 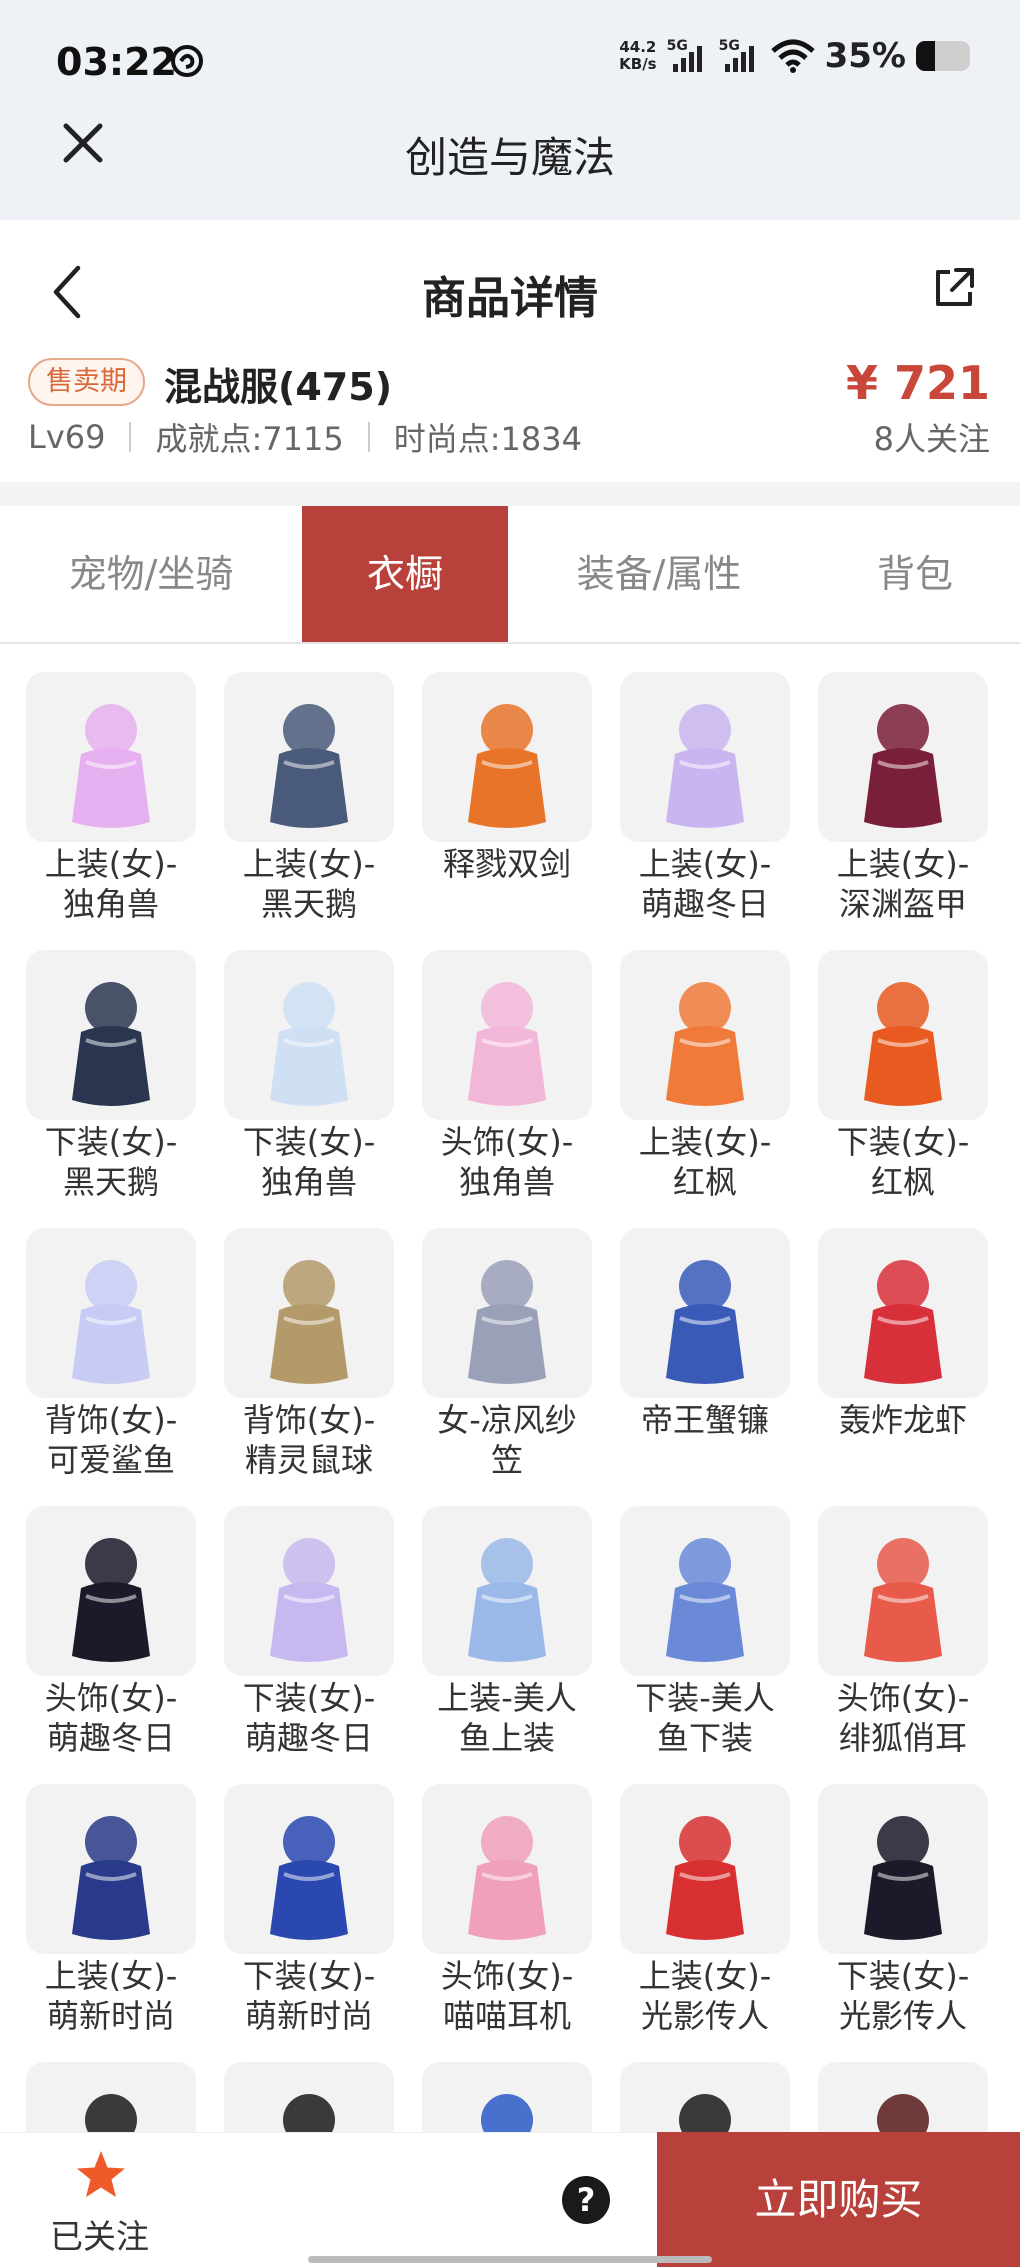 I want to click on buy-now-button: 立即购买, so click(x=838, y=2199).